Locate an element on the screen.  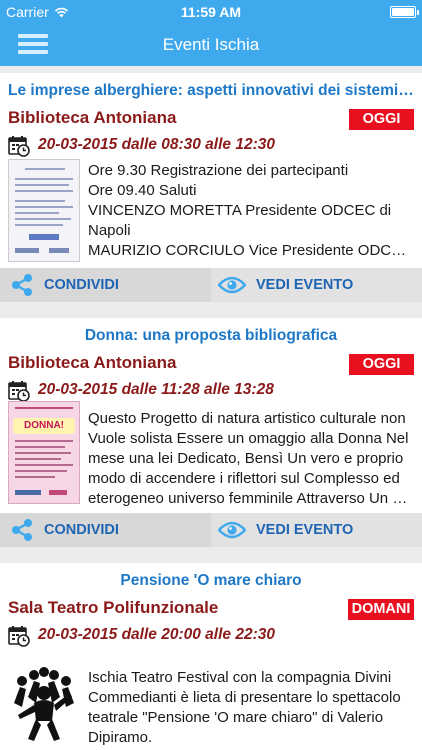
nav-bar: Eventi Ischia is located at coordinates (211, 45).